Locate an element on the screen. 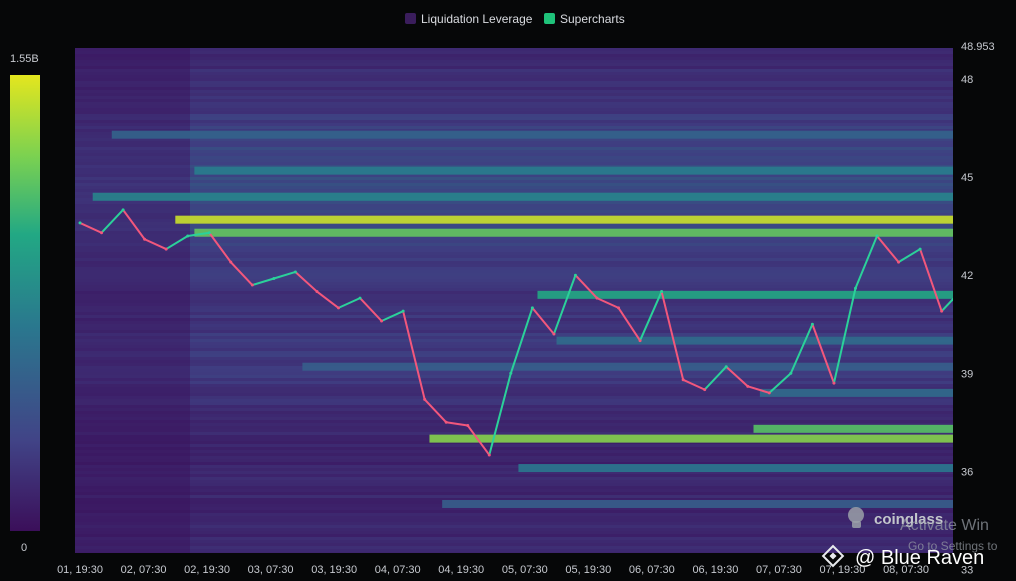 This screenshot has width=1016, height=581. legend-item-liquidation-leverage: Liquidation Leverage is located at coordinates (469, 19).